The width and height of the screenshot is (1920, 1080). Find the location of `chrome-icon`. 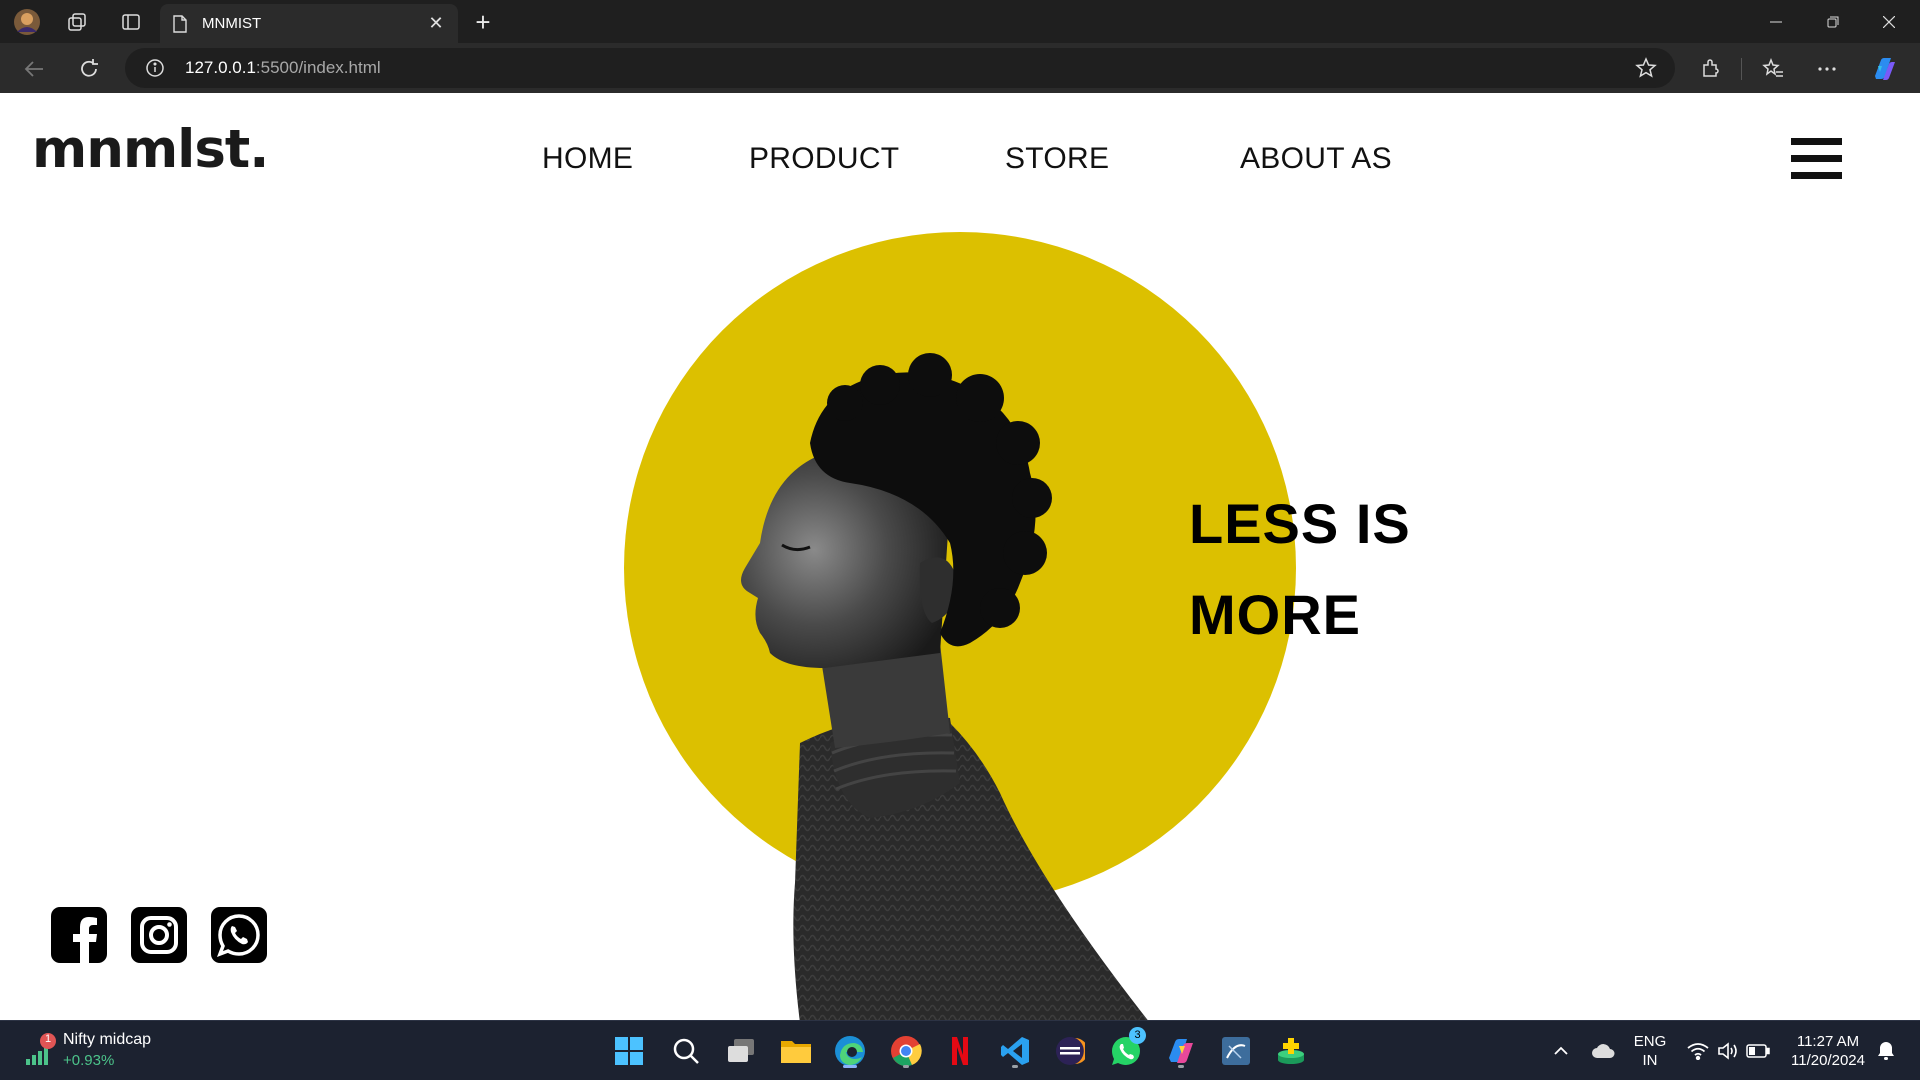

chrome-icon is located at coordinates (906, 1051).